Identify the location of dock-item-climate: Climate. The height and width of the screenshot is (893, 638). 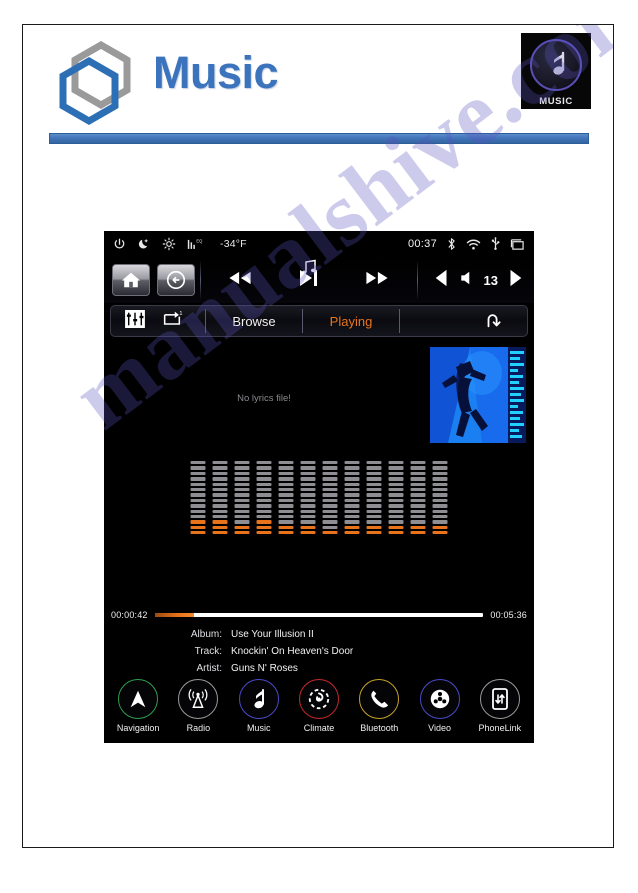
(319, 706).